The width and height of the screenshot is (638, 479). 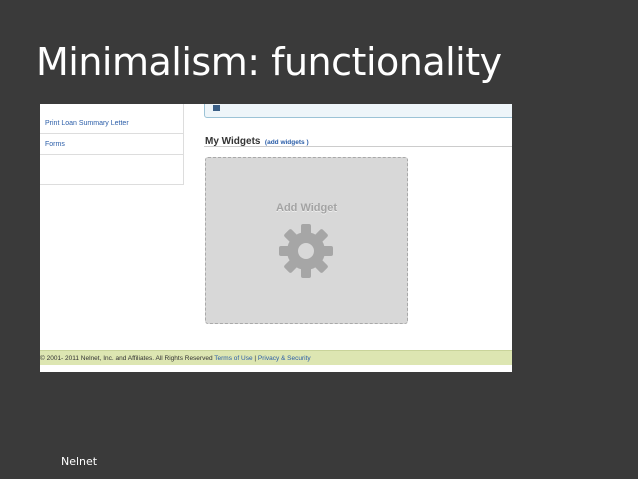 I want to click on sidebar-item-forms: Forms, so click(x=111, y=145).